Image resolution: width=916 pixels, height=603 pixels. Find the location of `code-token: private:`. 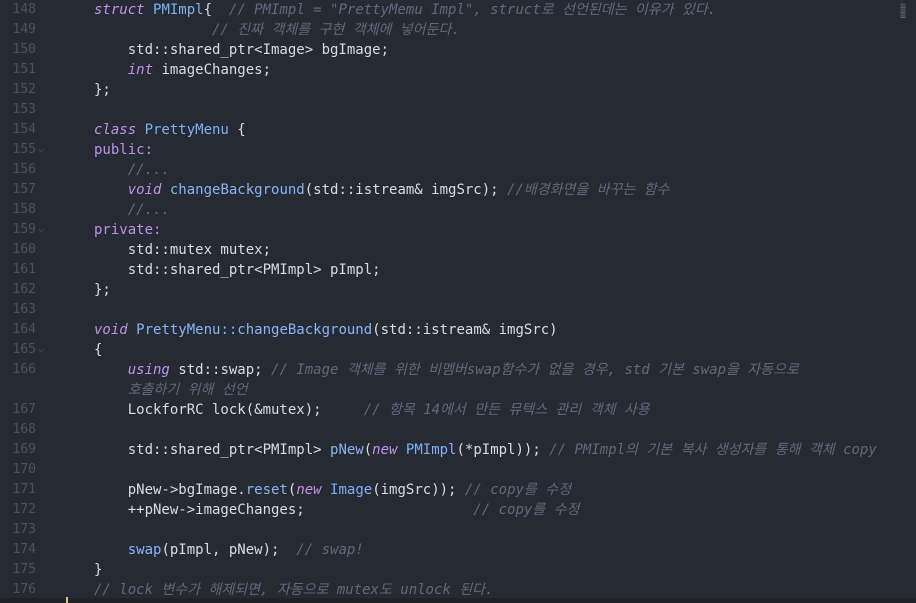

code-token: private: is located at coordinates (128, 230).